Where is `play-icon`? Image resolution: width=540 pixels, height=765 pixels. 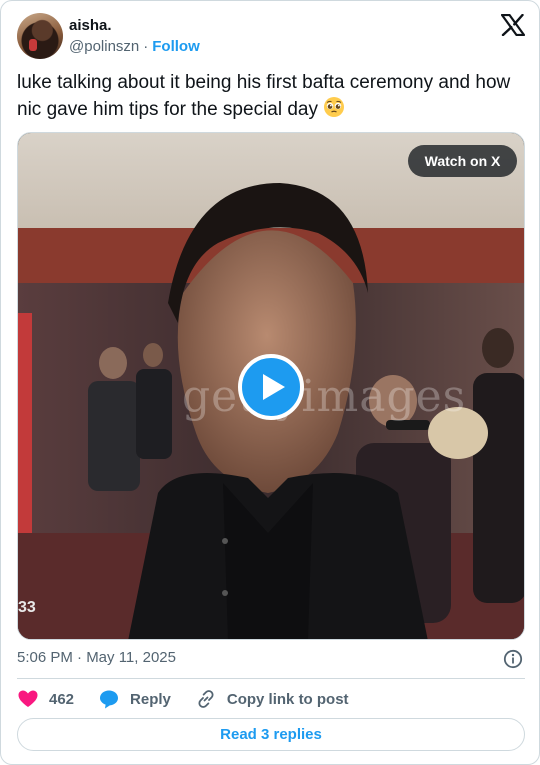 play-icon is located at coordinates (274, 387).